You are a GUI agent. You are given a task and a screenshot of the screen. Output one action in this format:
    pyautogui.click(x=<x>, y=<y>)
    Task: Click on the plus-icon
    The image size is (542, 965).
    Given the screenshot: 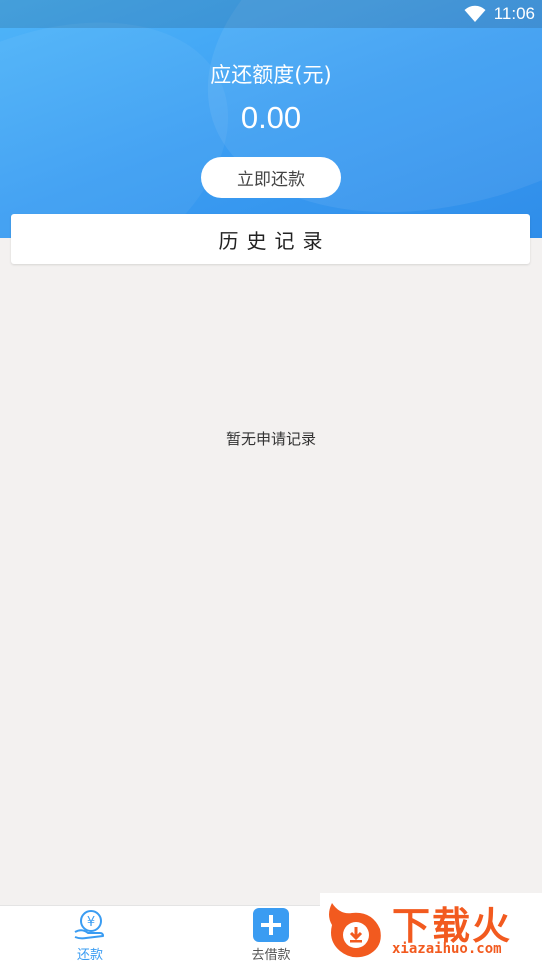 What is the action you would take?
    pyautogui.click(x=271, y=925)
    